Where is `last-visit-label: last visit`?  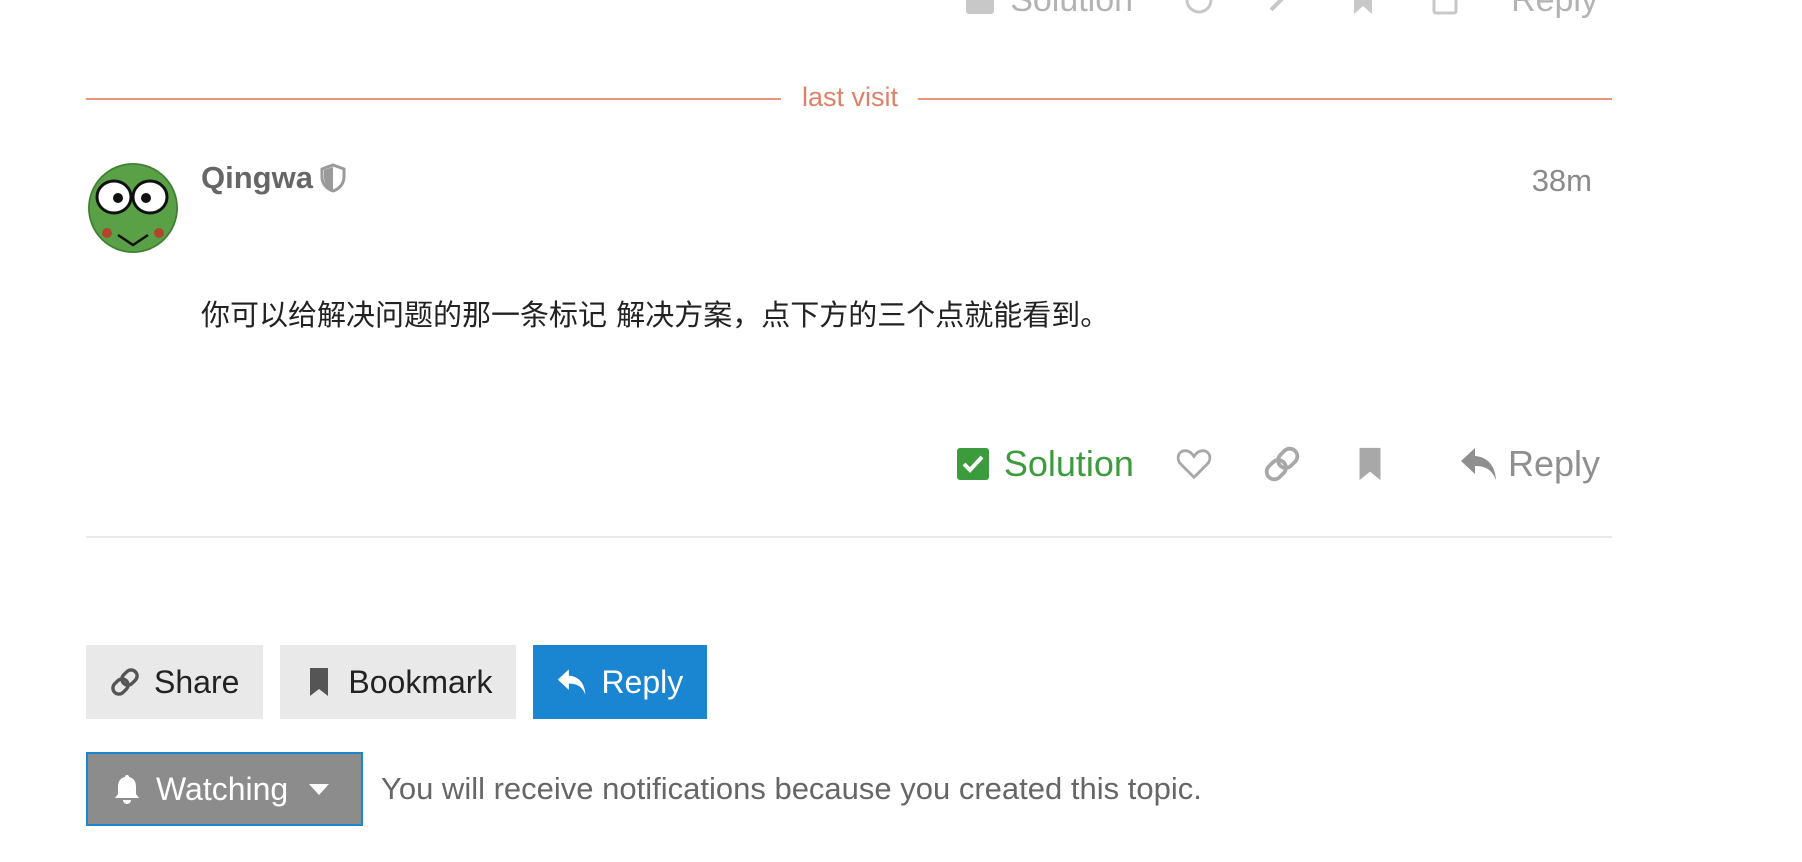
last-visit-label: last visit is located at coordinates (850, 97).